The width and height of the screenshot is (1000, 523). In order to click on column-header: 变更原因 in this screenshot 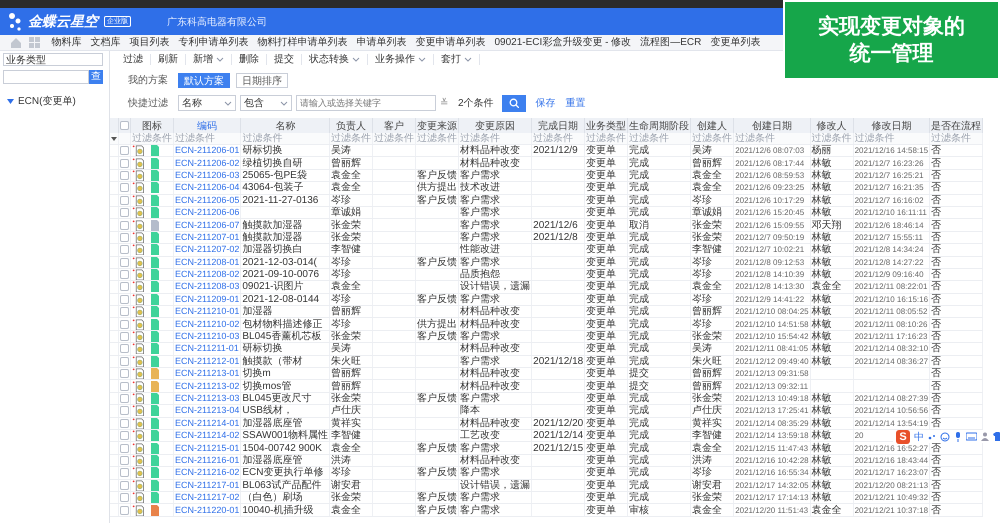, I will do `click(495, 125)`.